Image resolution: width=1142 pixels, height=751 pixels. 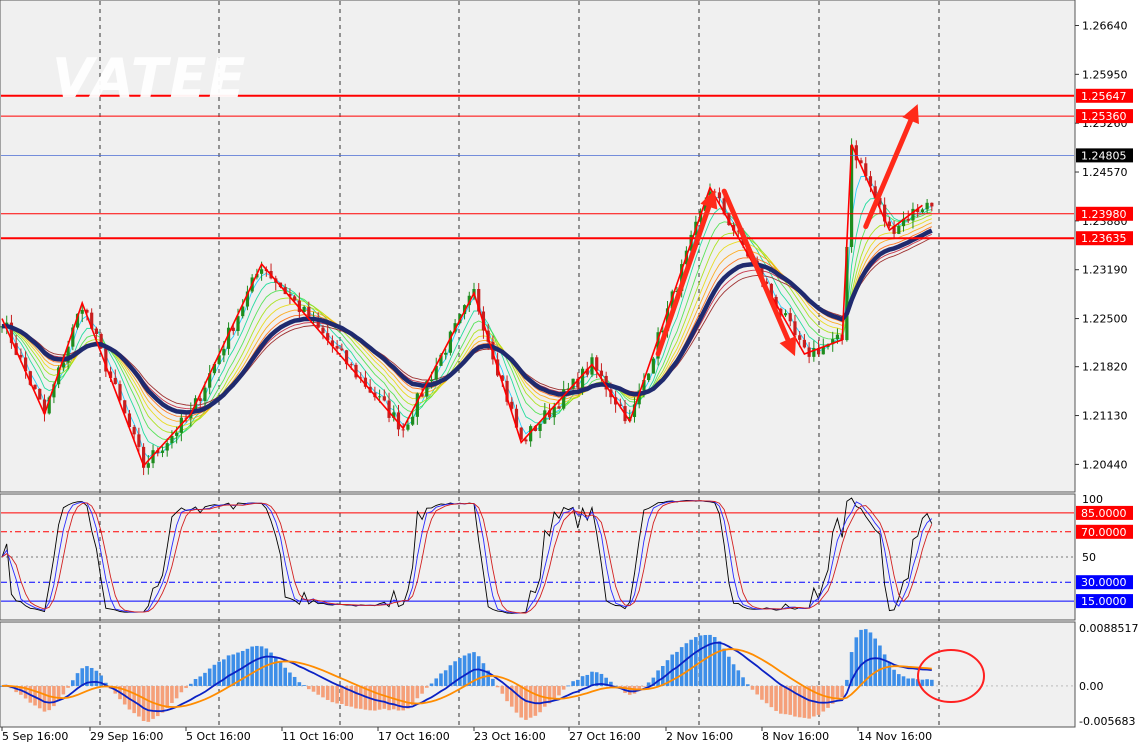 I want to click on level-label: 1.23980, so click(x=1104, y=214).